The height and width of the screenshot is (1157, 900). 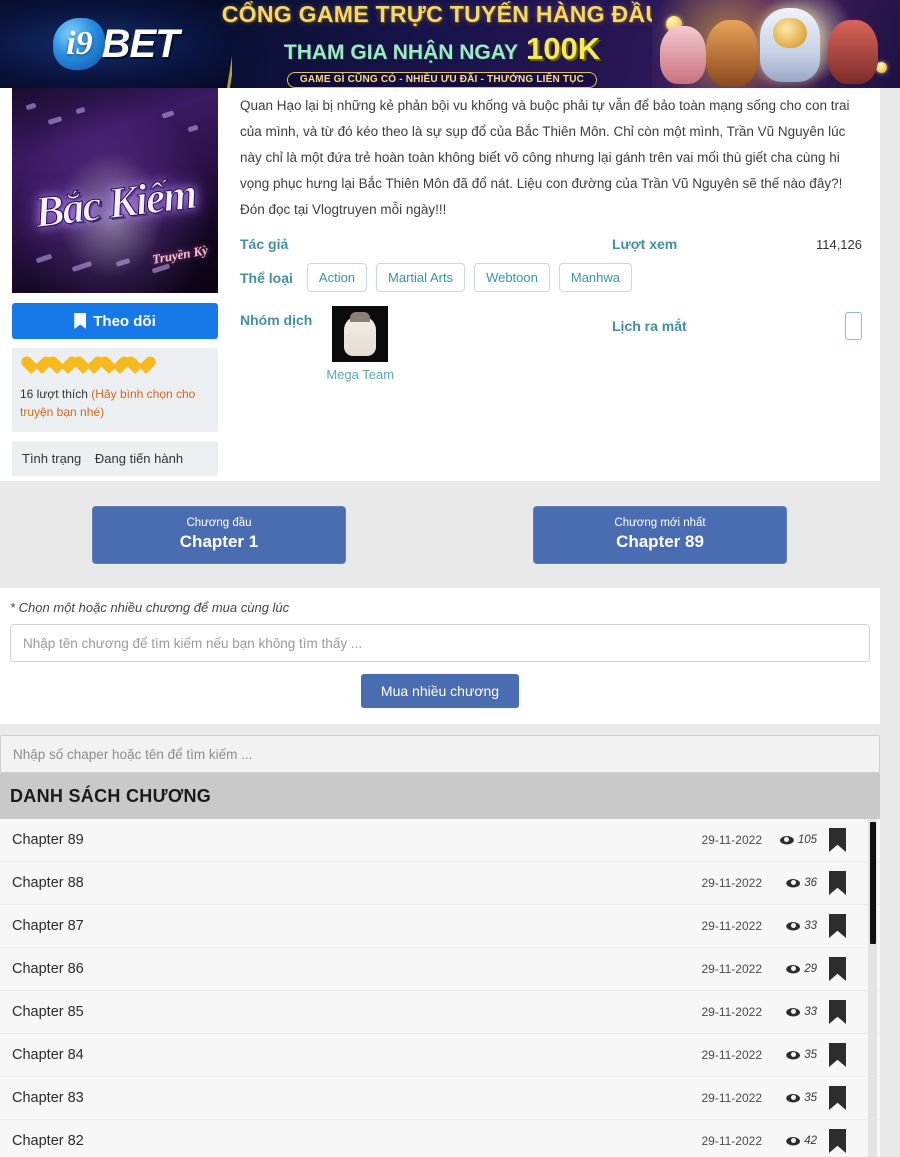 I want to click on chapter-views: 29, so click(x=796, y=969).